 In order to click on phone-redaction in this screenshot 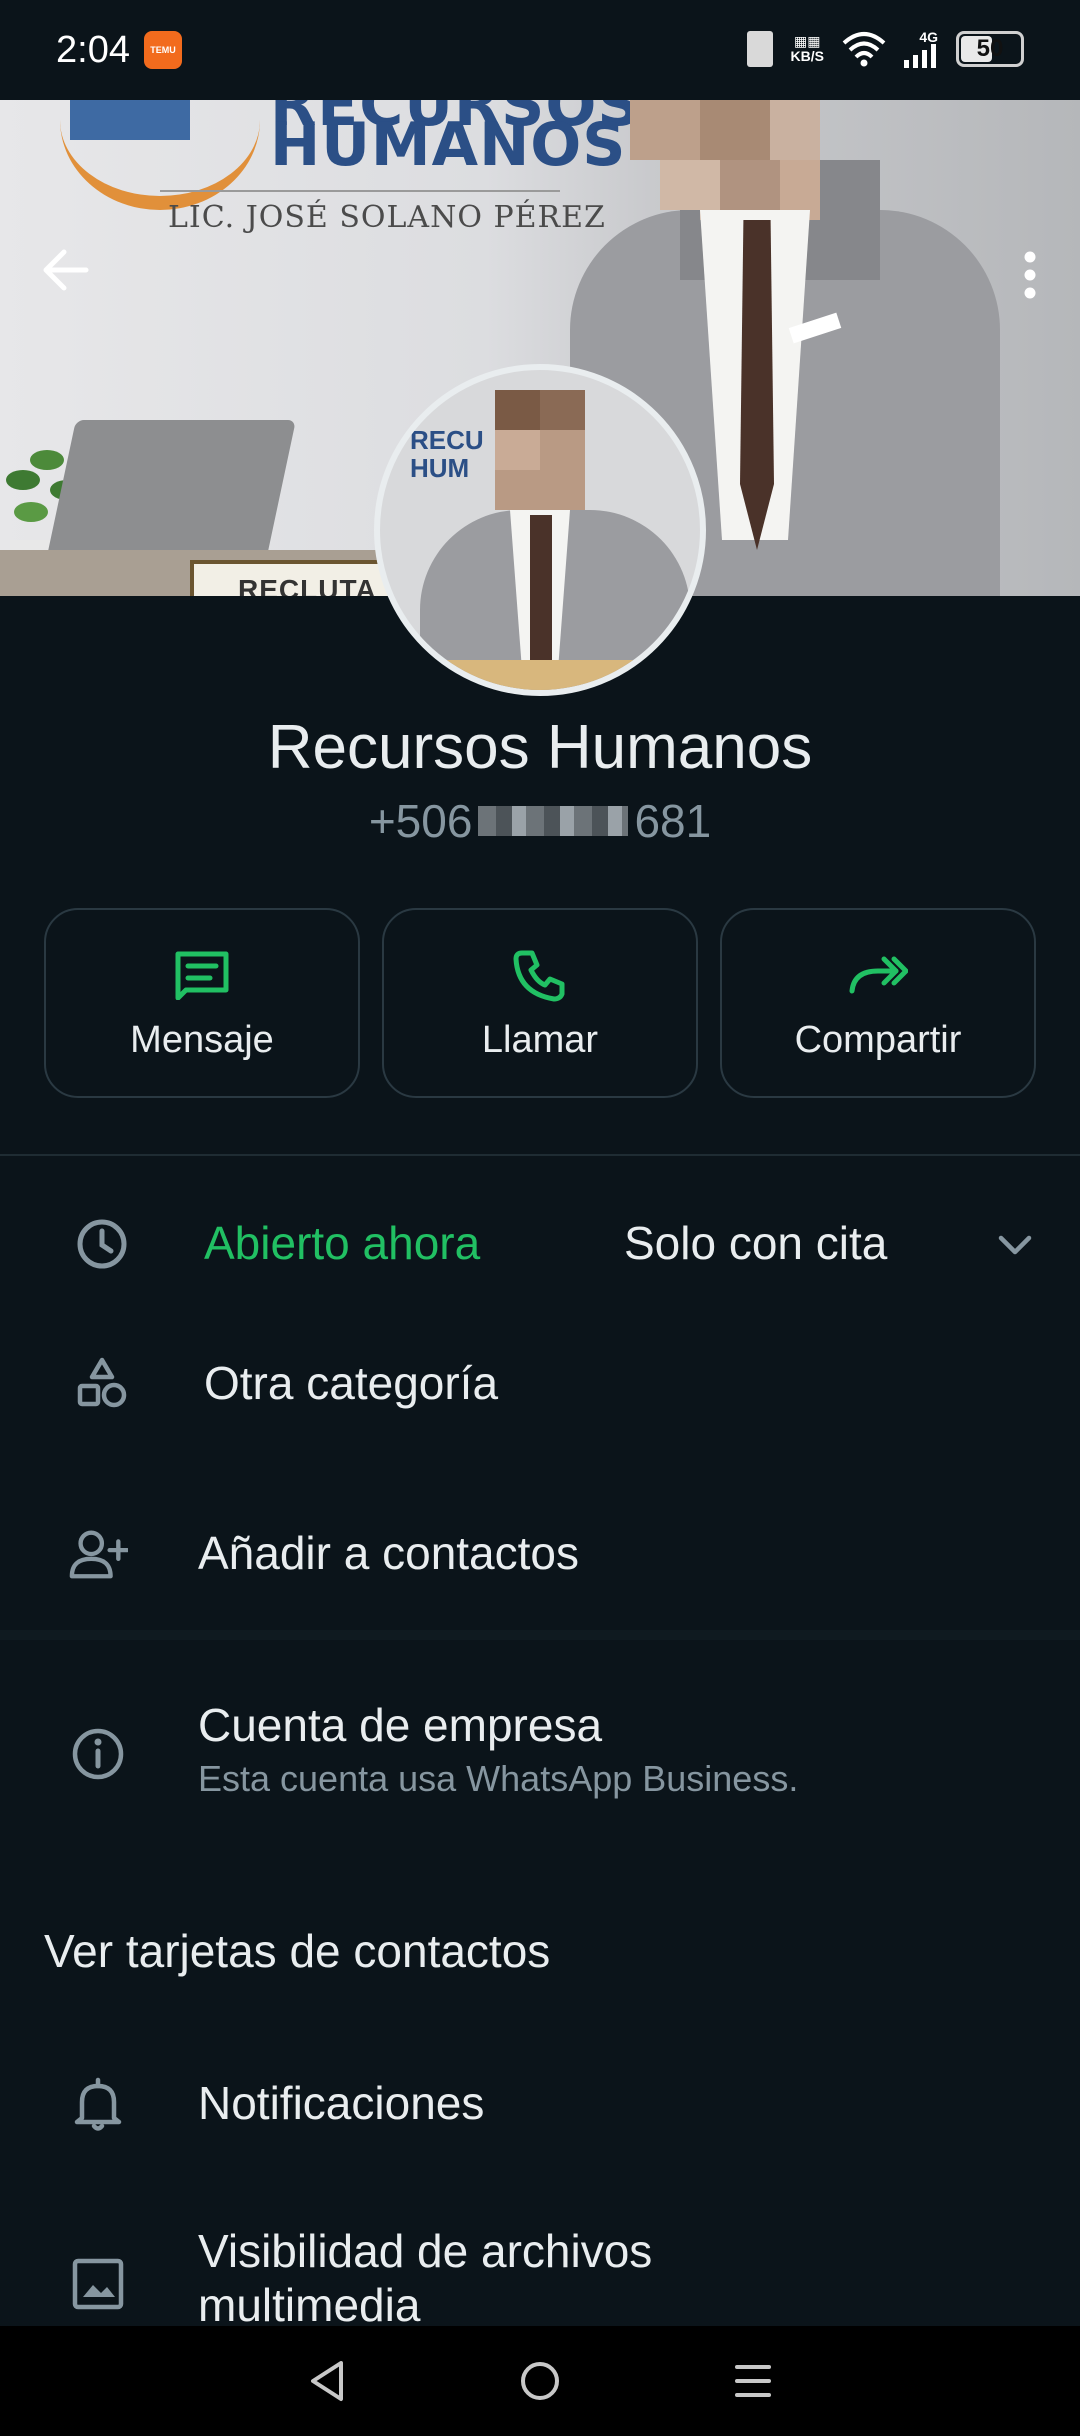, I will do `click(553, 821)`.